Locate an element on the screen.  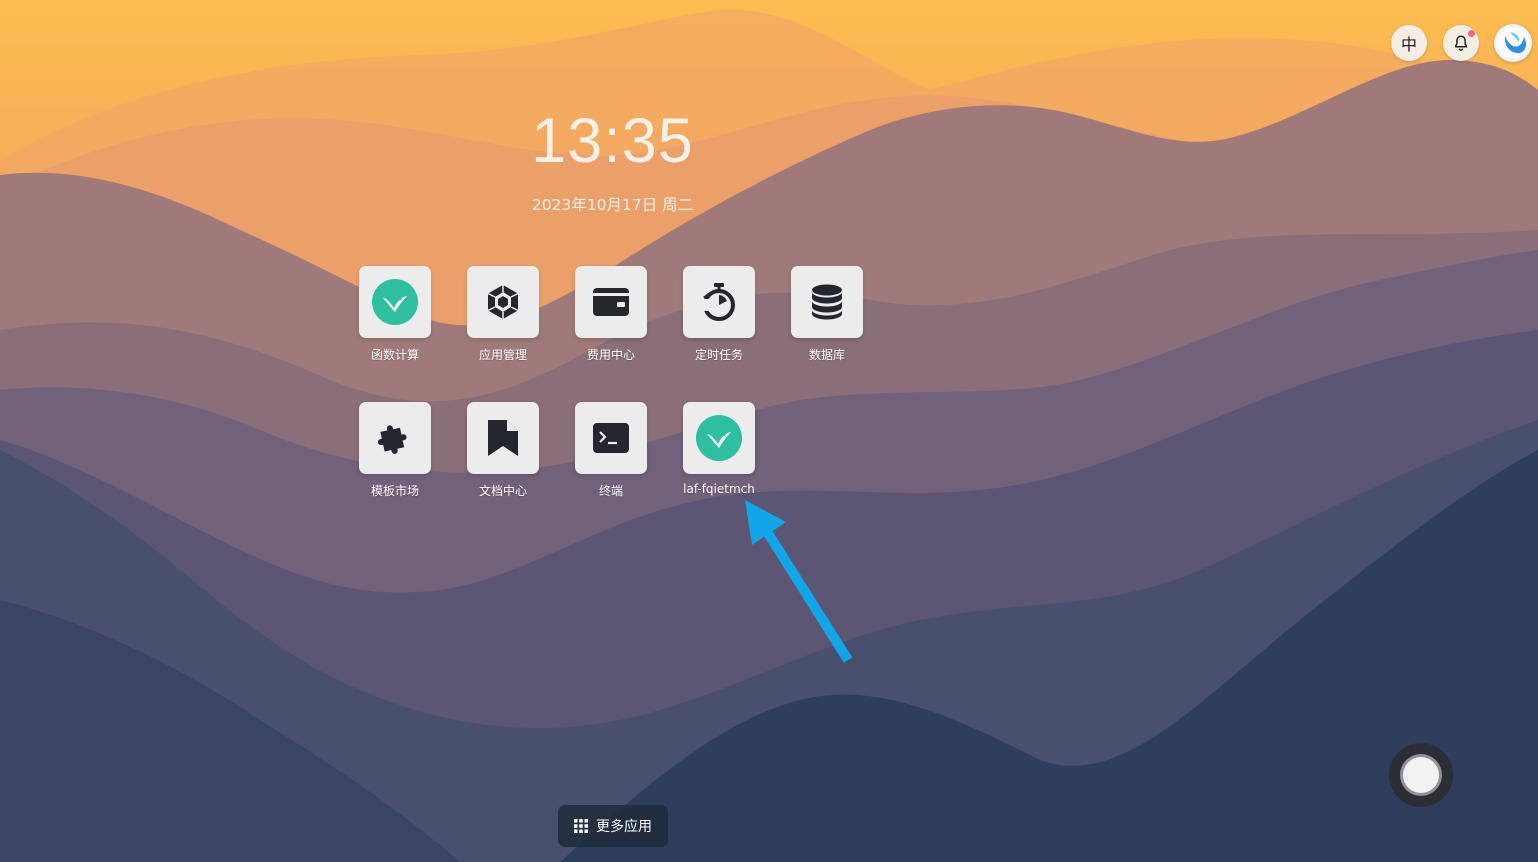
app-label: 应用管理 is located at coordinates (502, 355).